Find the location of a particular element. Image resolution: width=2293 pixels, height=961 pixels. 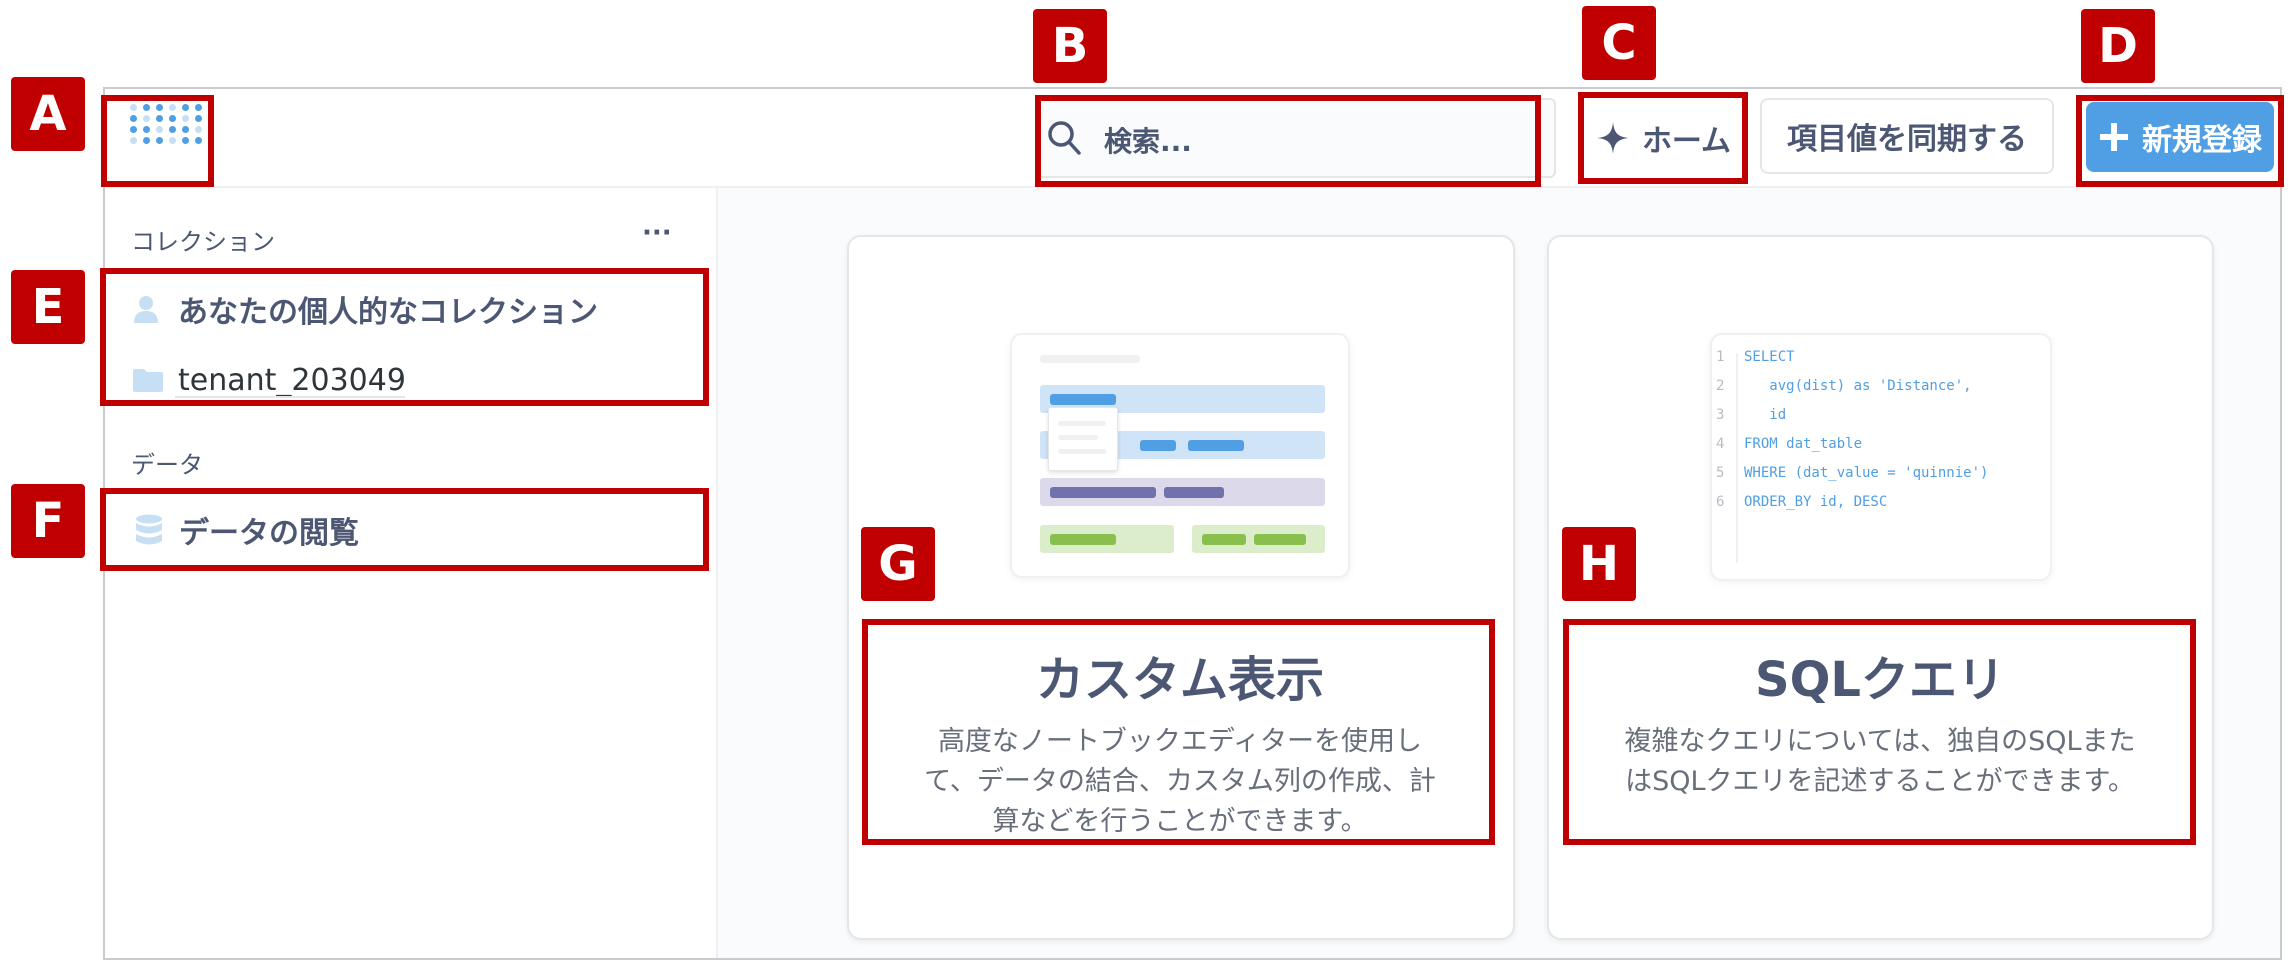

sync-fields-button: 項目値を同期する is located at coordinates (1907, 136).